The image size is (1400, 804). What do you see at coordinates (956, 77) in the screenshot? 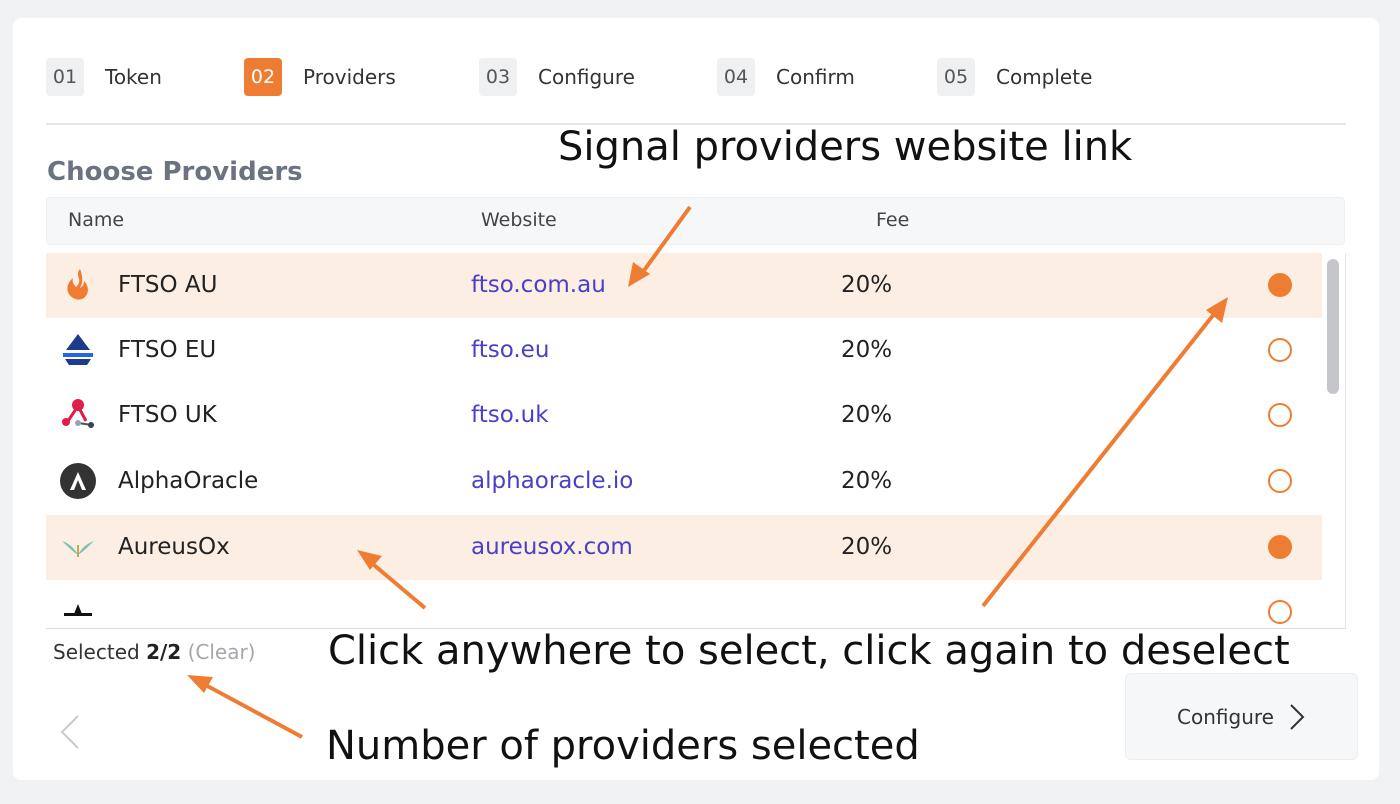
I see `step-number: 05` at bounding box center [956, 77].